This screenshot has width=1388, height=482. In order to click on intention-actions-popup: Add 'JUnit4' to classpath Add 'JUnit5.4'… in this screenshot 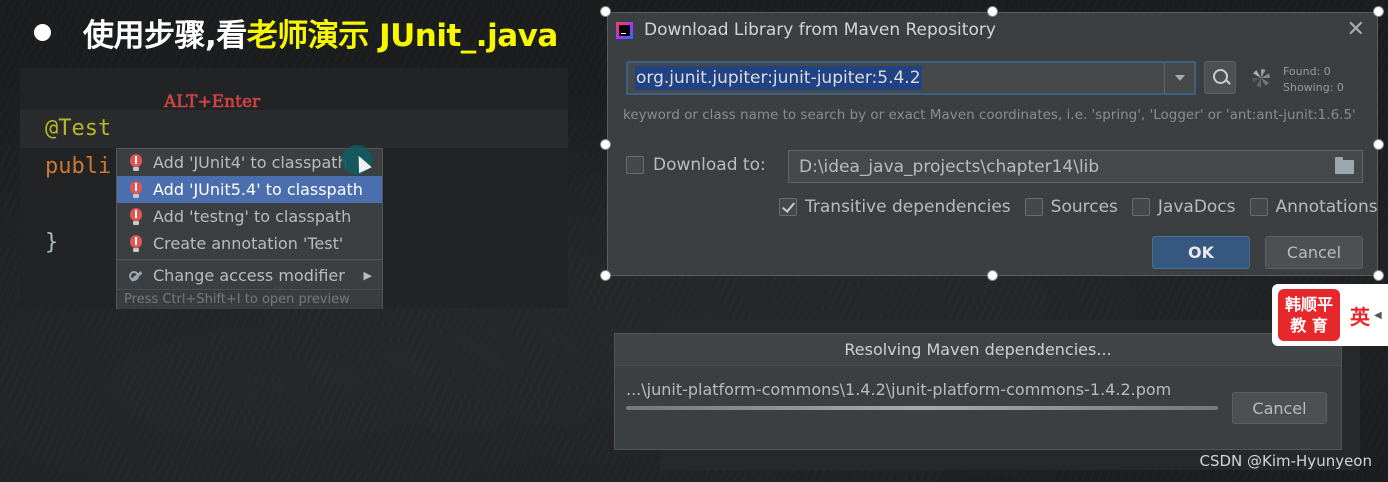, I will do `click(249, 228)`.